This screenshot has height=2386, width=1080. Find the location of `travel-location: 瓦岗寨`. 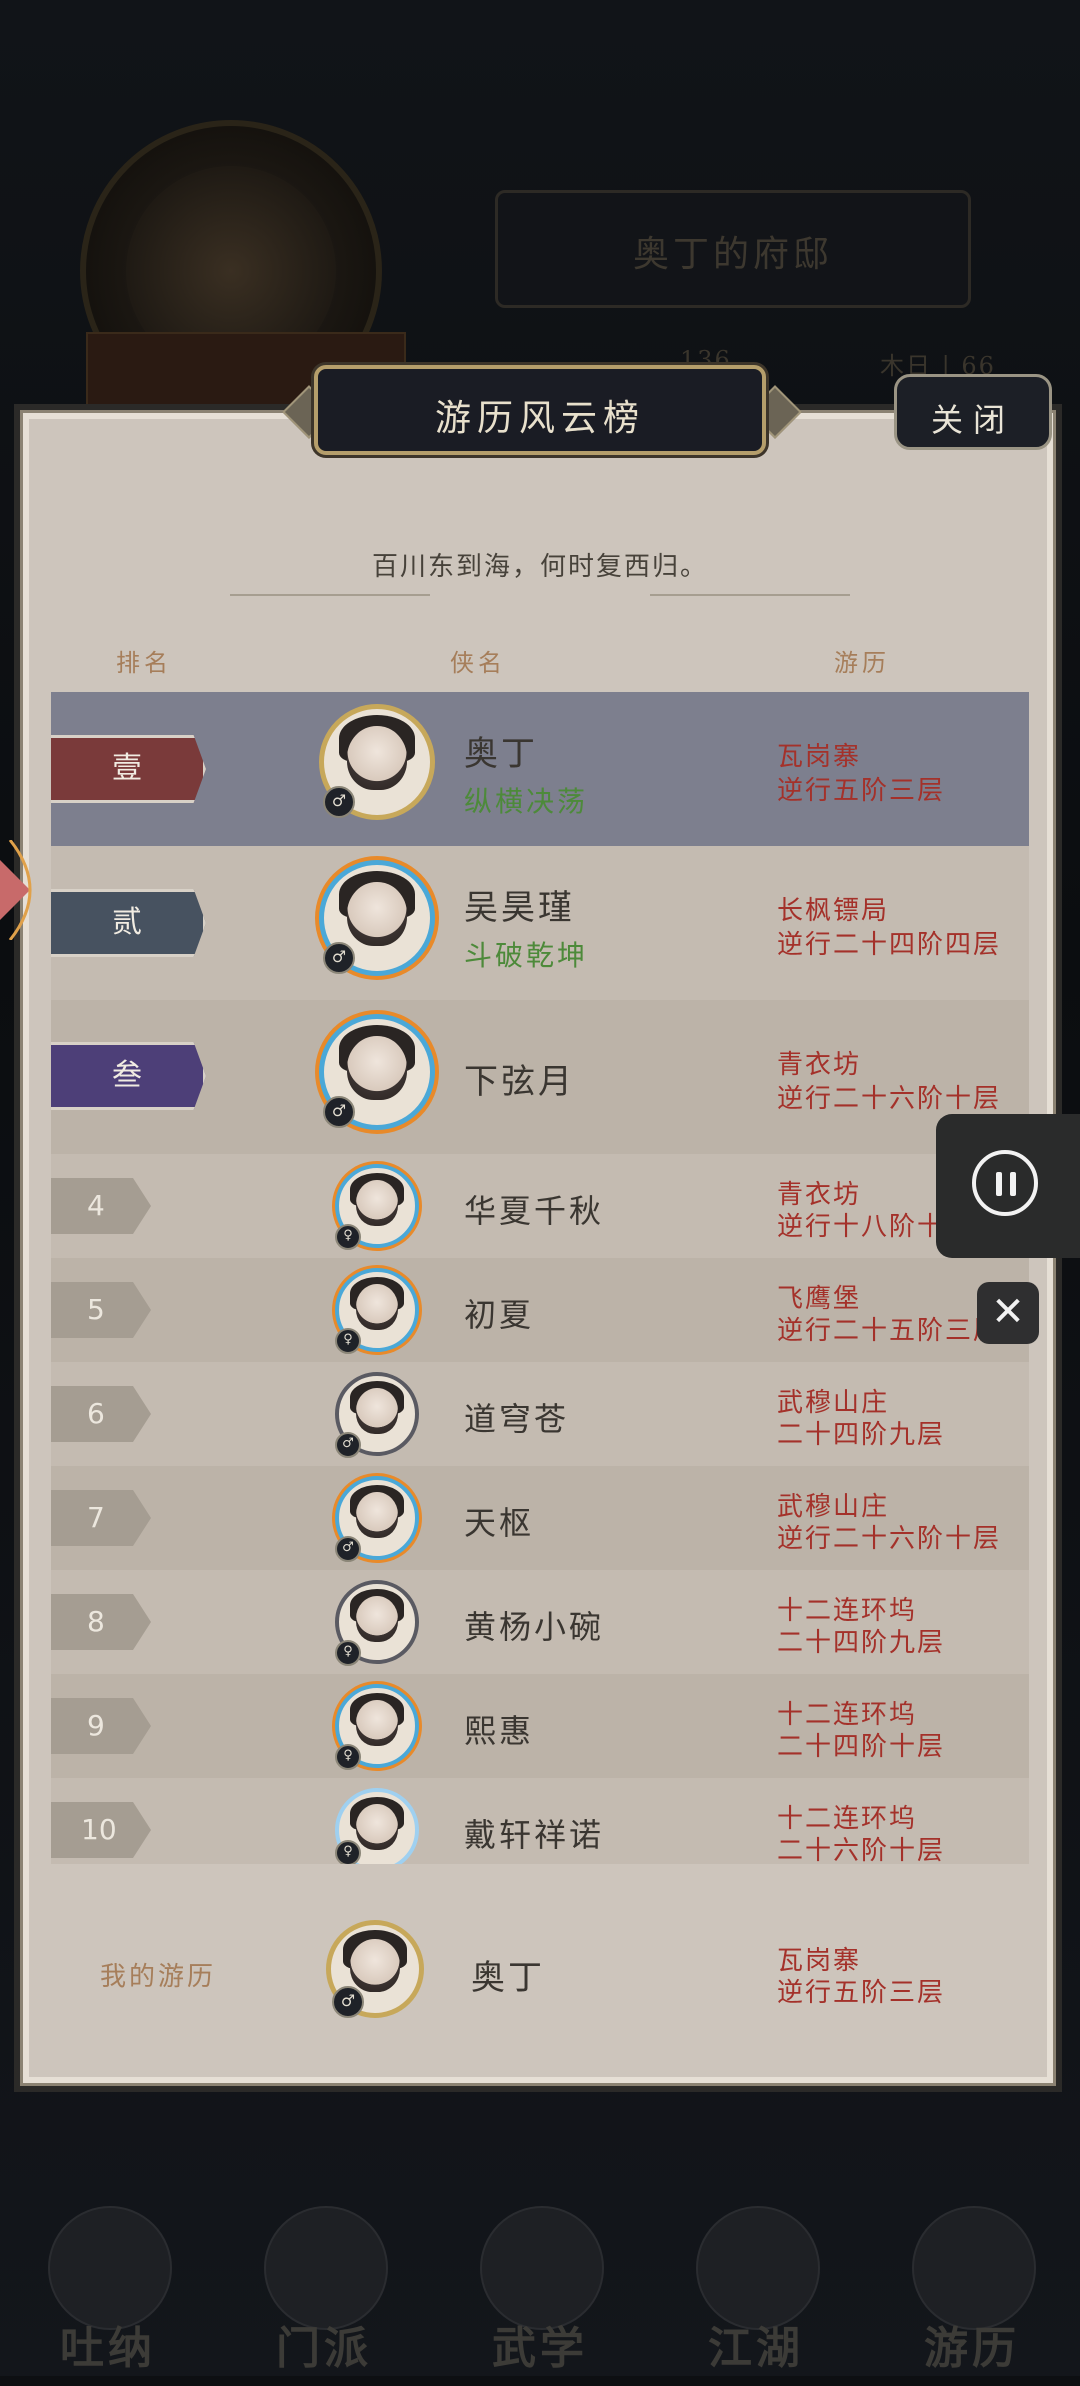

travel-location: 瓦岗寨 is located at coordinates (819, 757).